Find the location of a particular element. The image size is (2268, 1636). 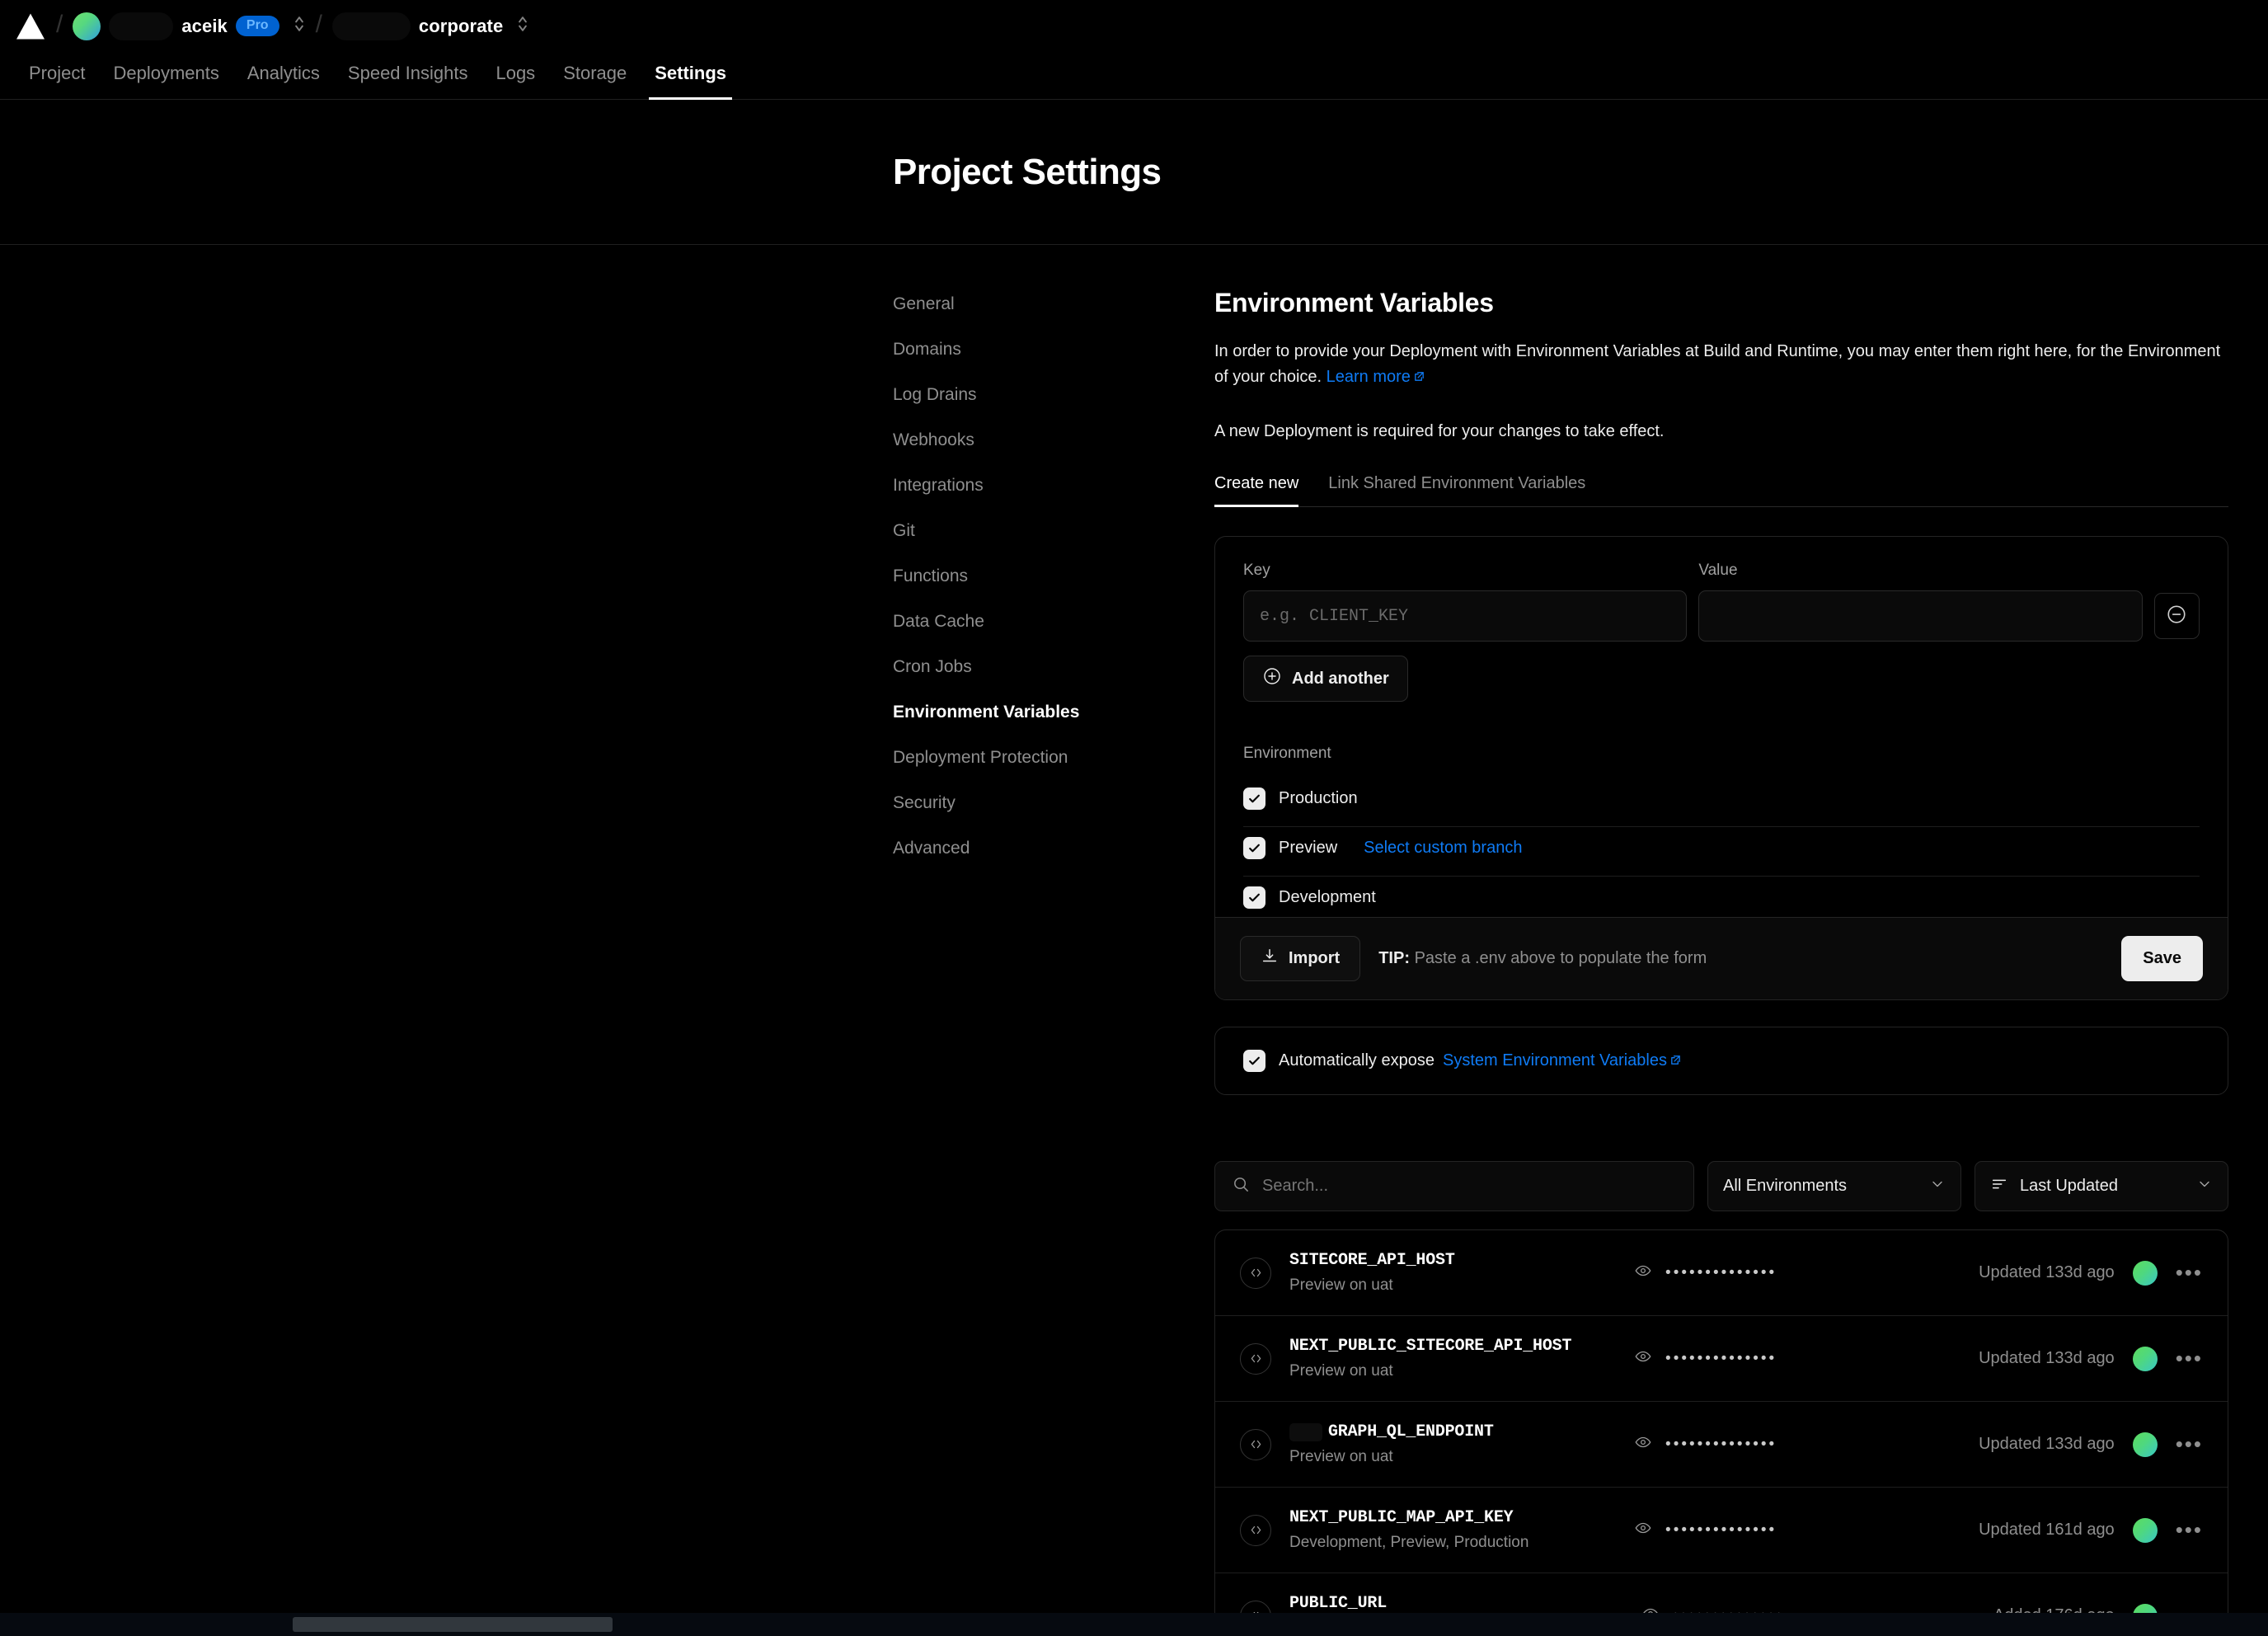

sort-select: Last Updated is located at coordinates (2102, 1186).